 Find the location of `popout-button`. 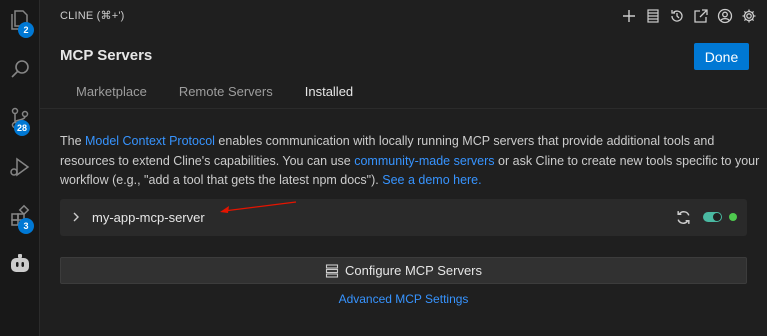

popout-button is located at coordinates (701, 16).